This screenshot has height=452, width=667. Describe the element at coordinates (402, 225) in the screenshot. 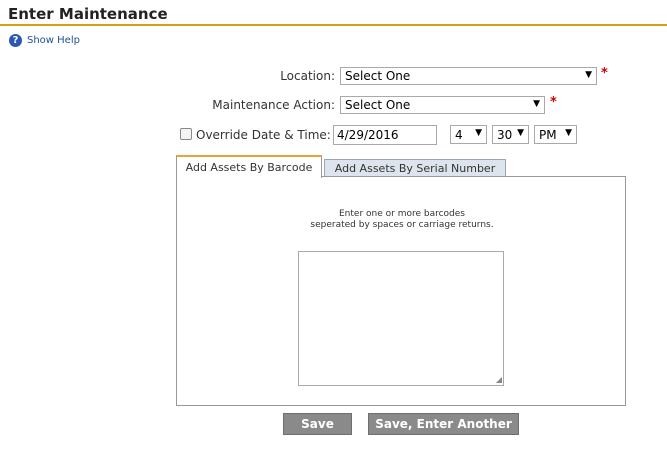

I see `barcode-instruction-line2: seperated by spaces or carriage returns.` at that location.